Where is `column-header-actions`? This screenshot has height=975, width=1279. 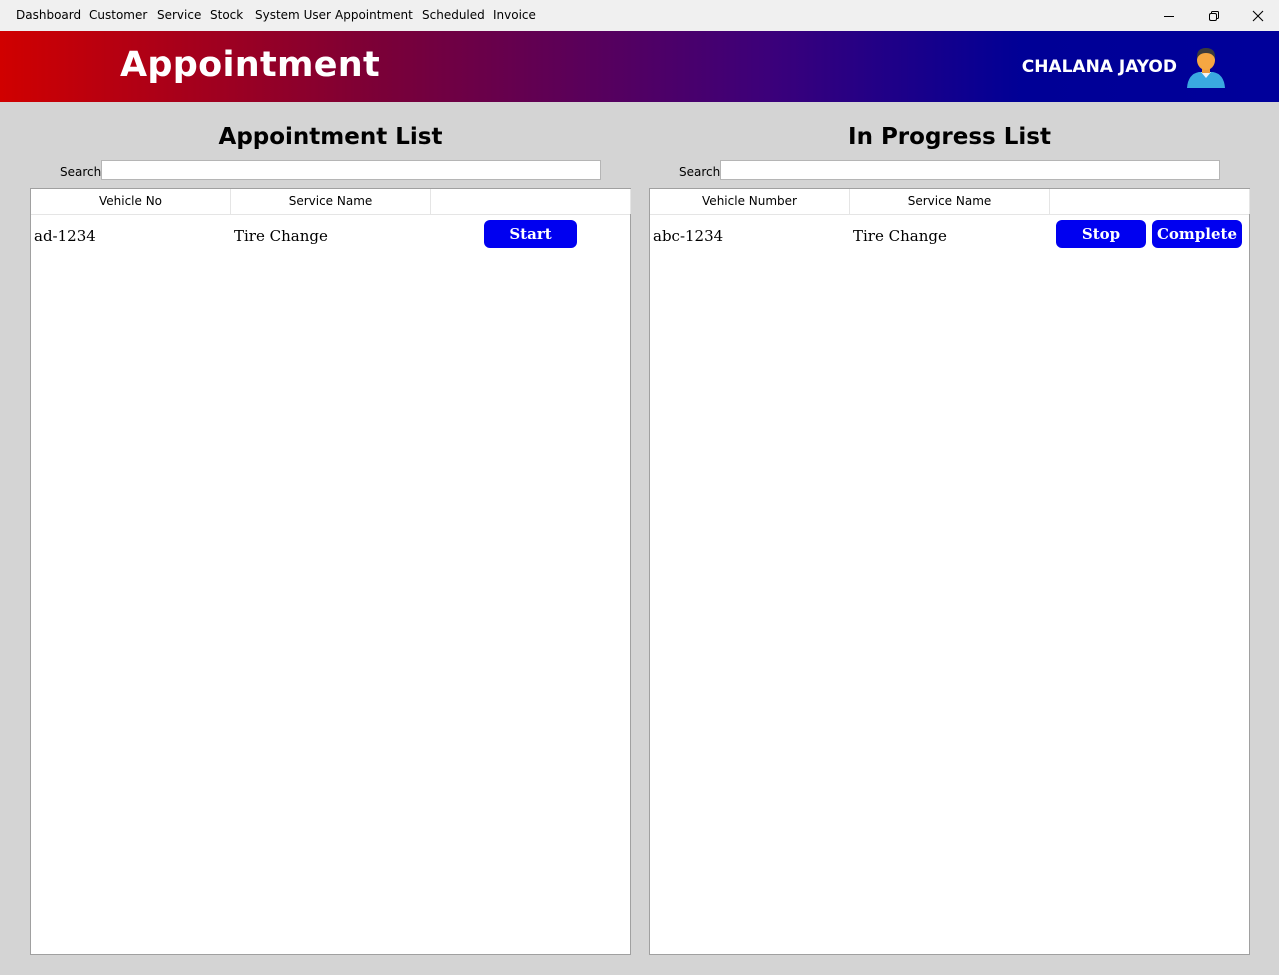
column-header-actions is located at coordinates (1150, 201).